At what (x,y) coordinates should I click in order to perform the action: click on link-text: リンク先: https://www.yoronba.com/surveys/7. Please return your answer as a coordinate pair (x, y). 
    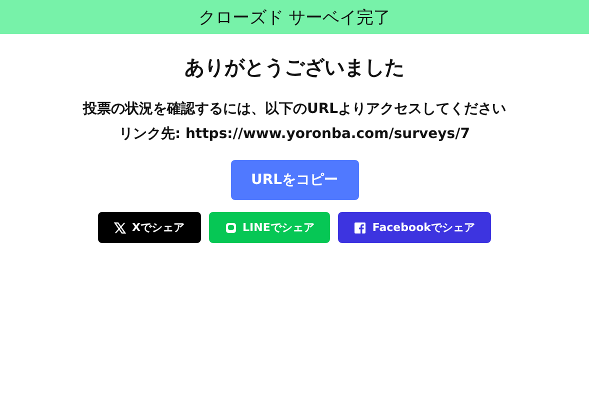
    Looking at the image, I should click on (294, 134).